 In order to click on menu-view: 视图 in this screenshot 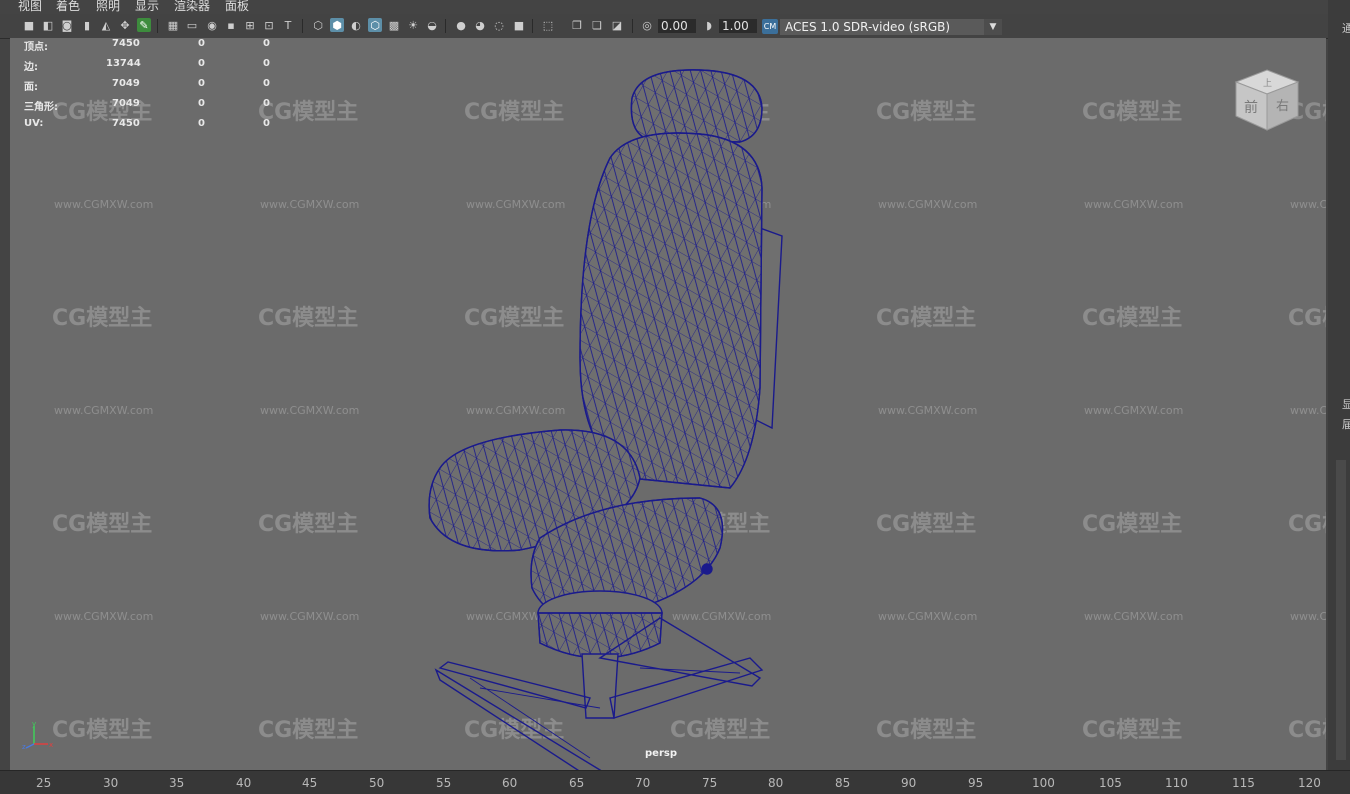, I will do `click(30, 6)`.